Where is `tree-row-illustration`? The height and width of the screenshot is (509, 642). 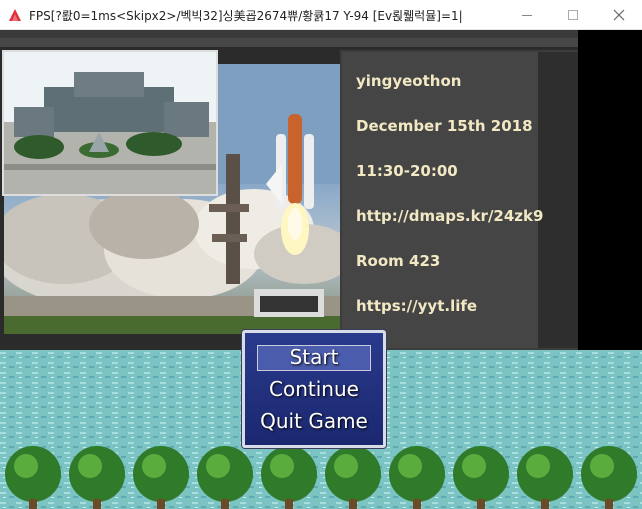 tree-row-illustration is located at coordinates (321, 477).